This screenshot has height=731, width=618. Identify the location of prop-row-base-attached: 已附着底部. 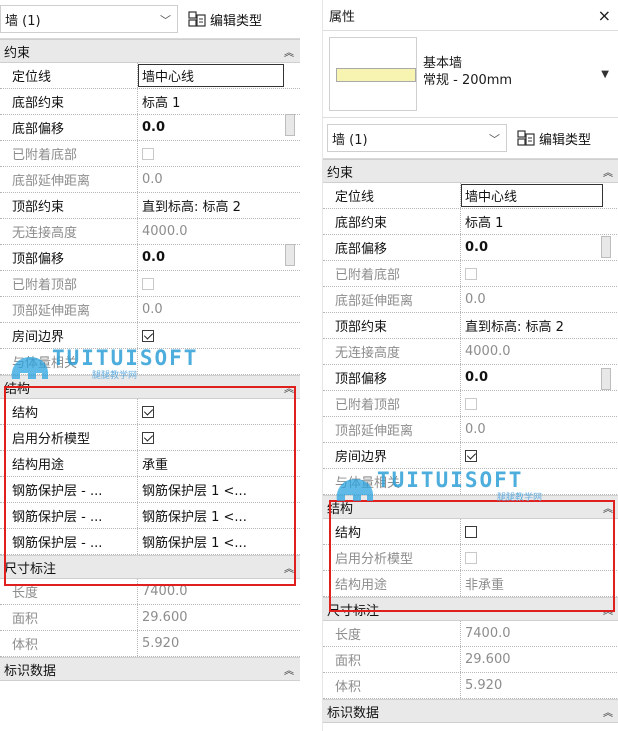
(150, 154).